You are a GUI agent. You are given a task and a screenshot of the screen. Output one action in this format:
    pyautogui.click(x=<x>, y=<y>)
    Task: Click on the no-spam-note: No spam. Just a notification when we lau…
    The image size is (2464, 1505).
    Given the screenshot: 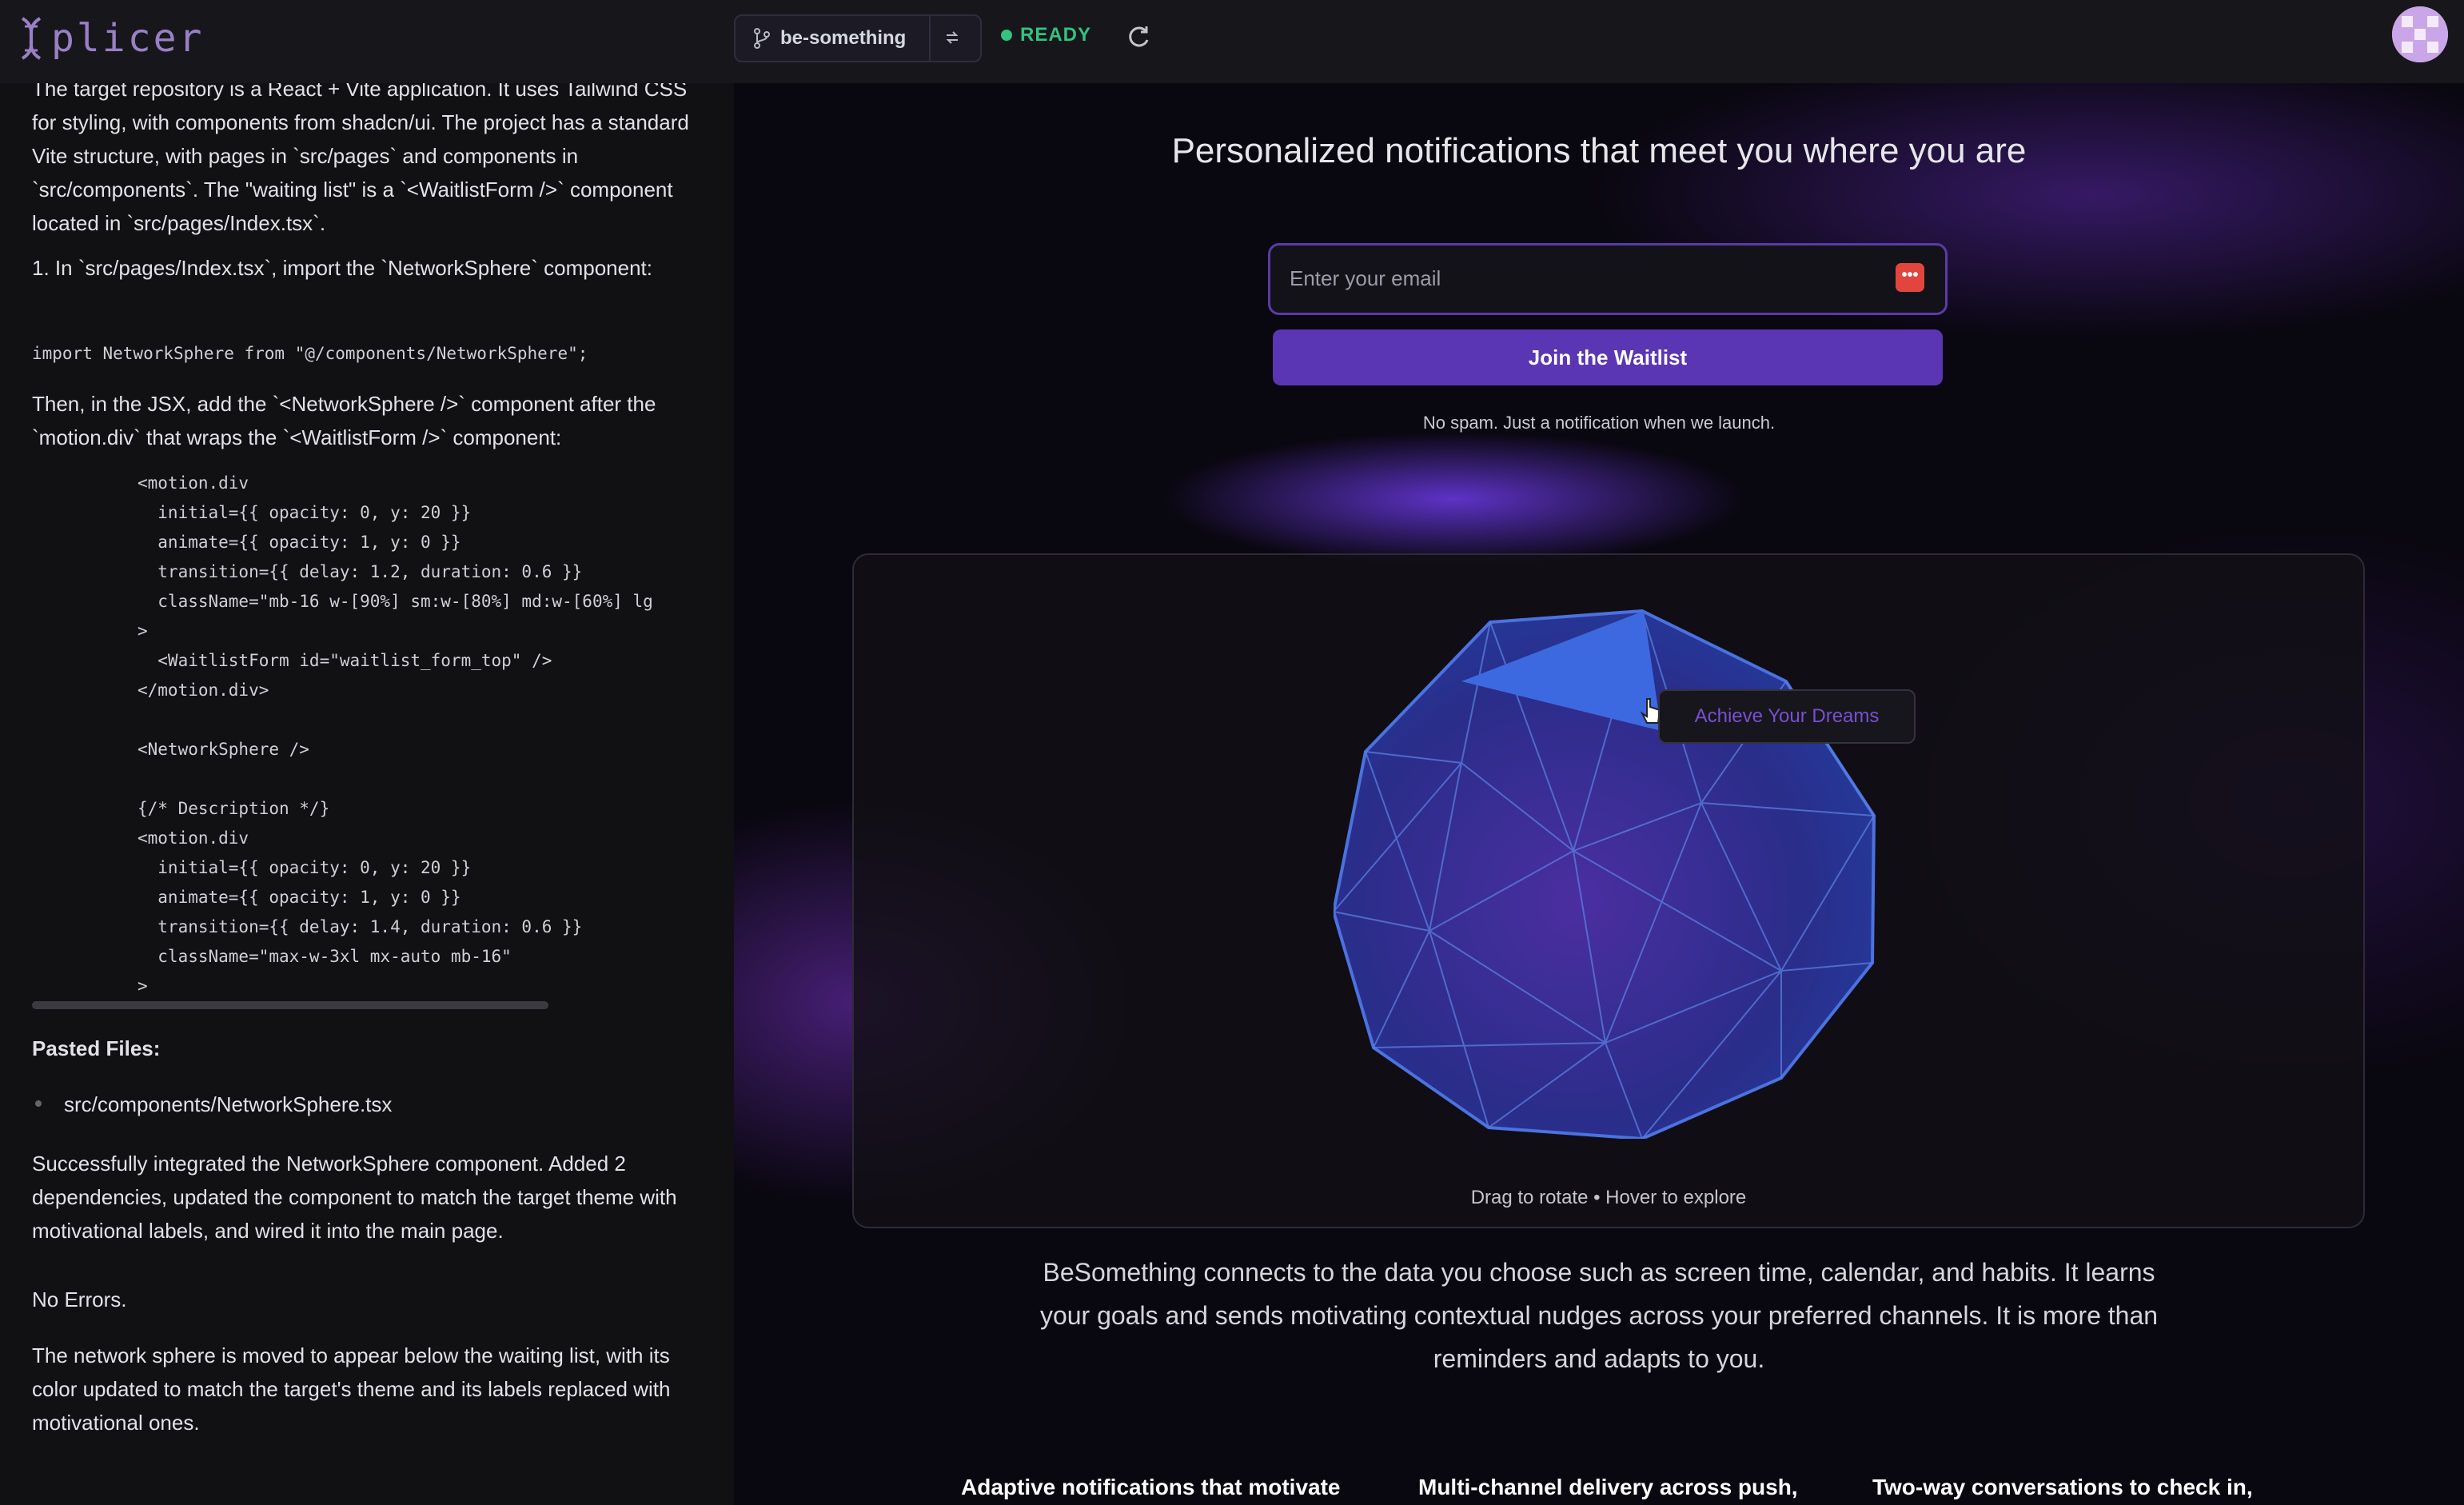 What is the action you would take?
    pyautogui.click(x=1599, y=423)
    